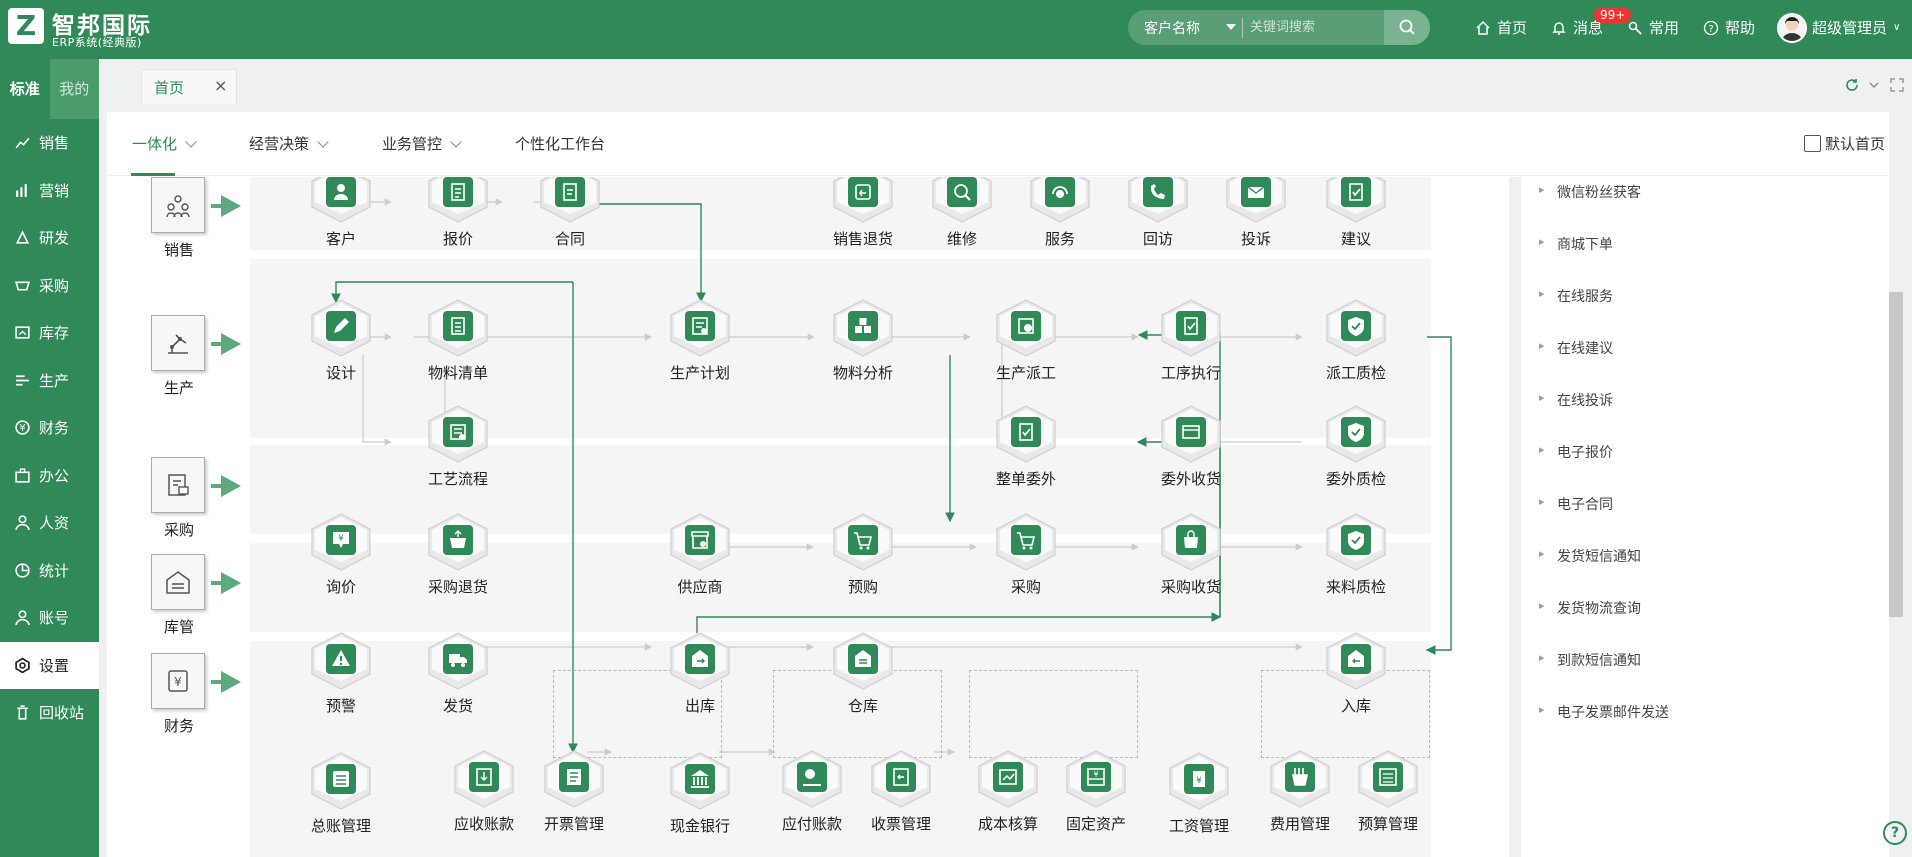  I want to click on sidebar-item-settings: 设置, so click(49, 665).